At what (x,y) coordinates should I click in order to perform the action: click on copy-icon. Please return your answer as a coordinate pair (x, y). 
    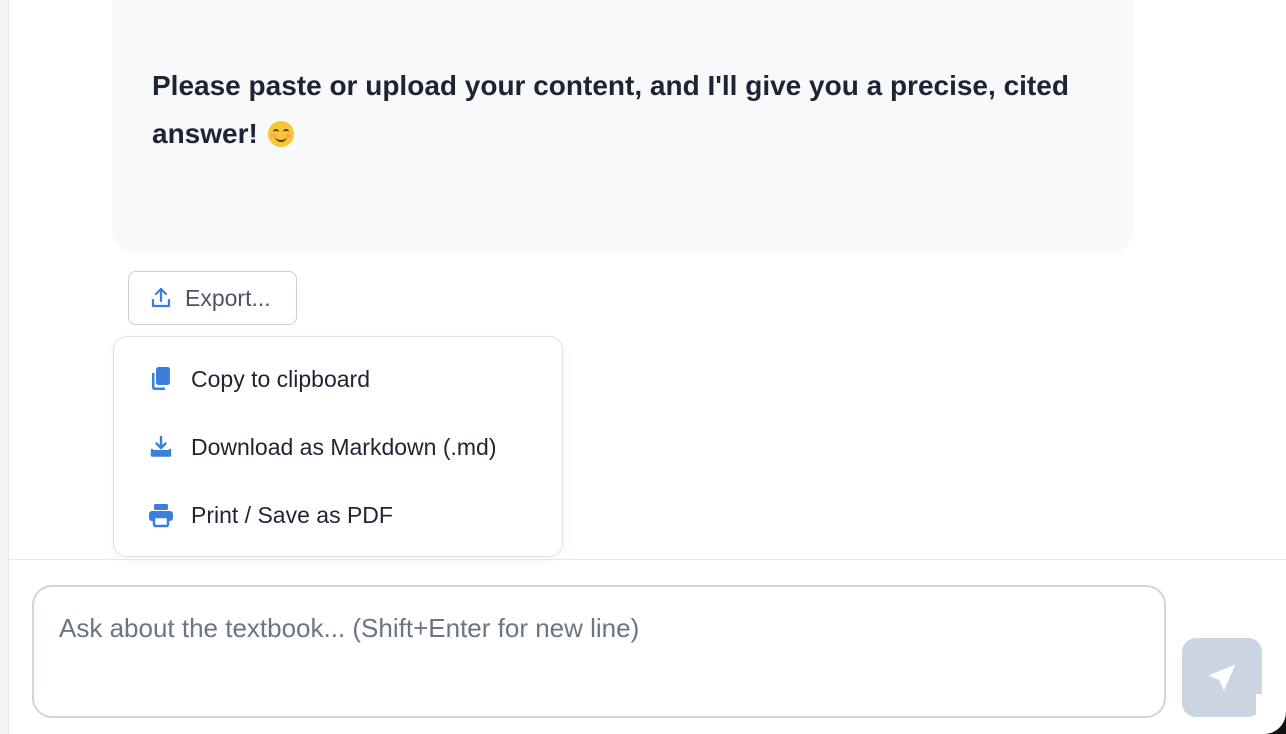
    Looking at the image, I should click on (161, 379).